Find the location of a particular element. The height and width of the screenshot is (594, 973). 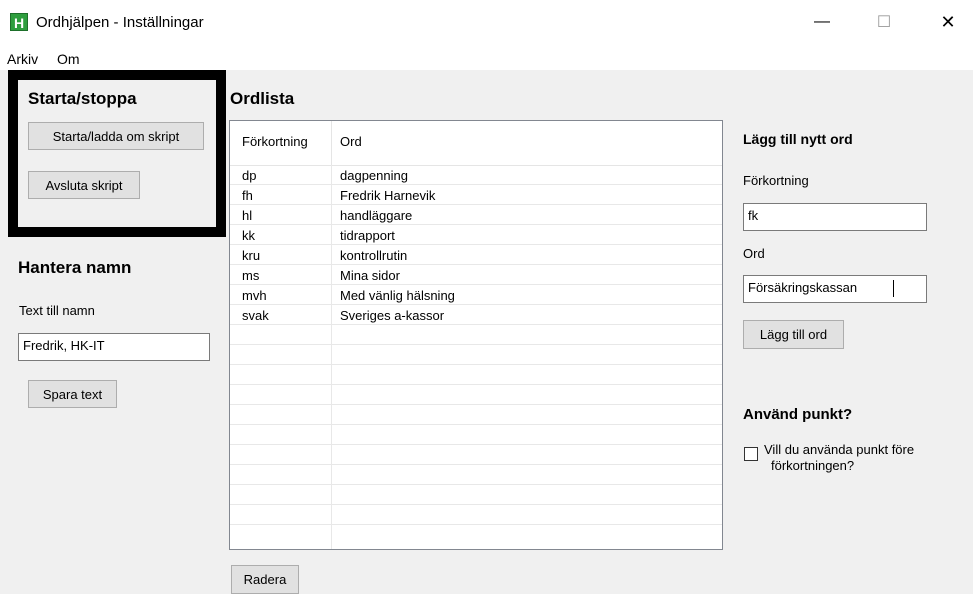

close-button: ✕ is located at coordinates (948, 22).